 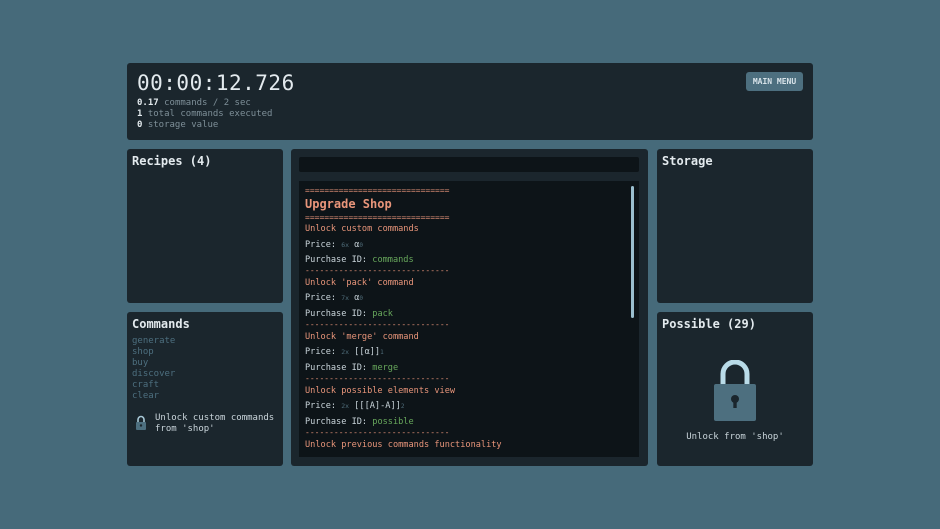 What do you see at coordinates (334, 298) in the screenshot?
I see `shop-item-price: Price: 7x α0` at bounding box center [334, 298].